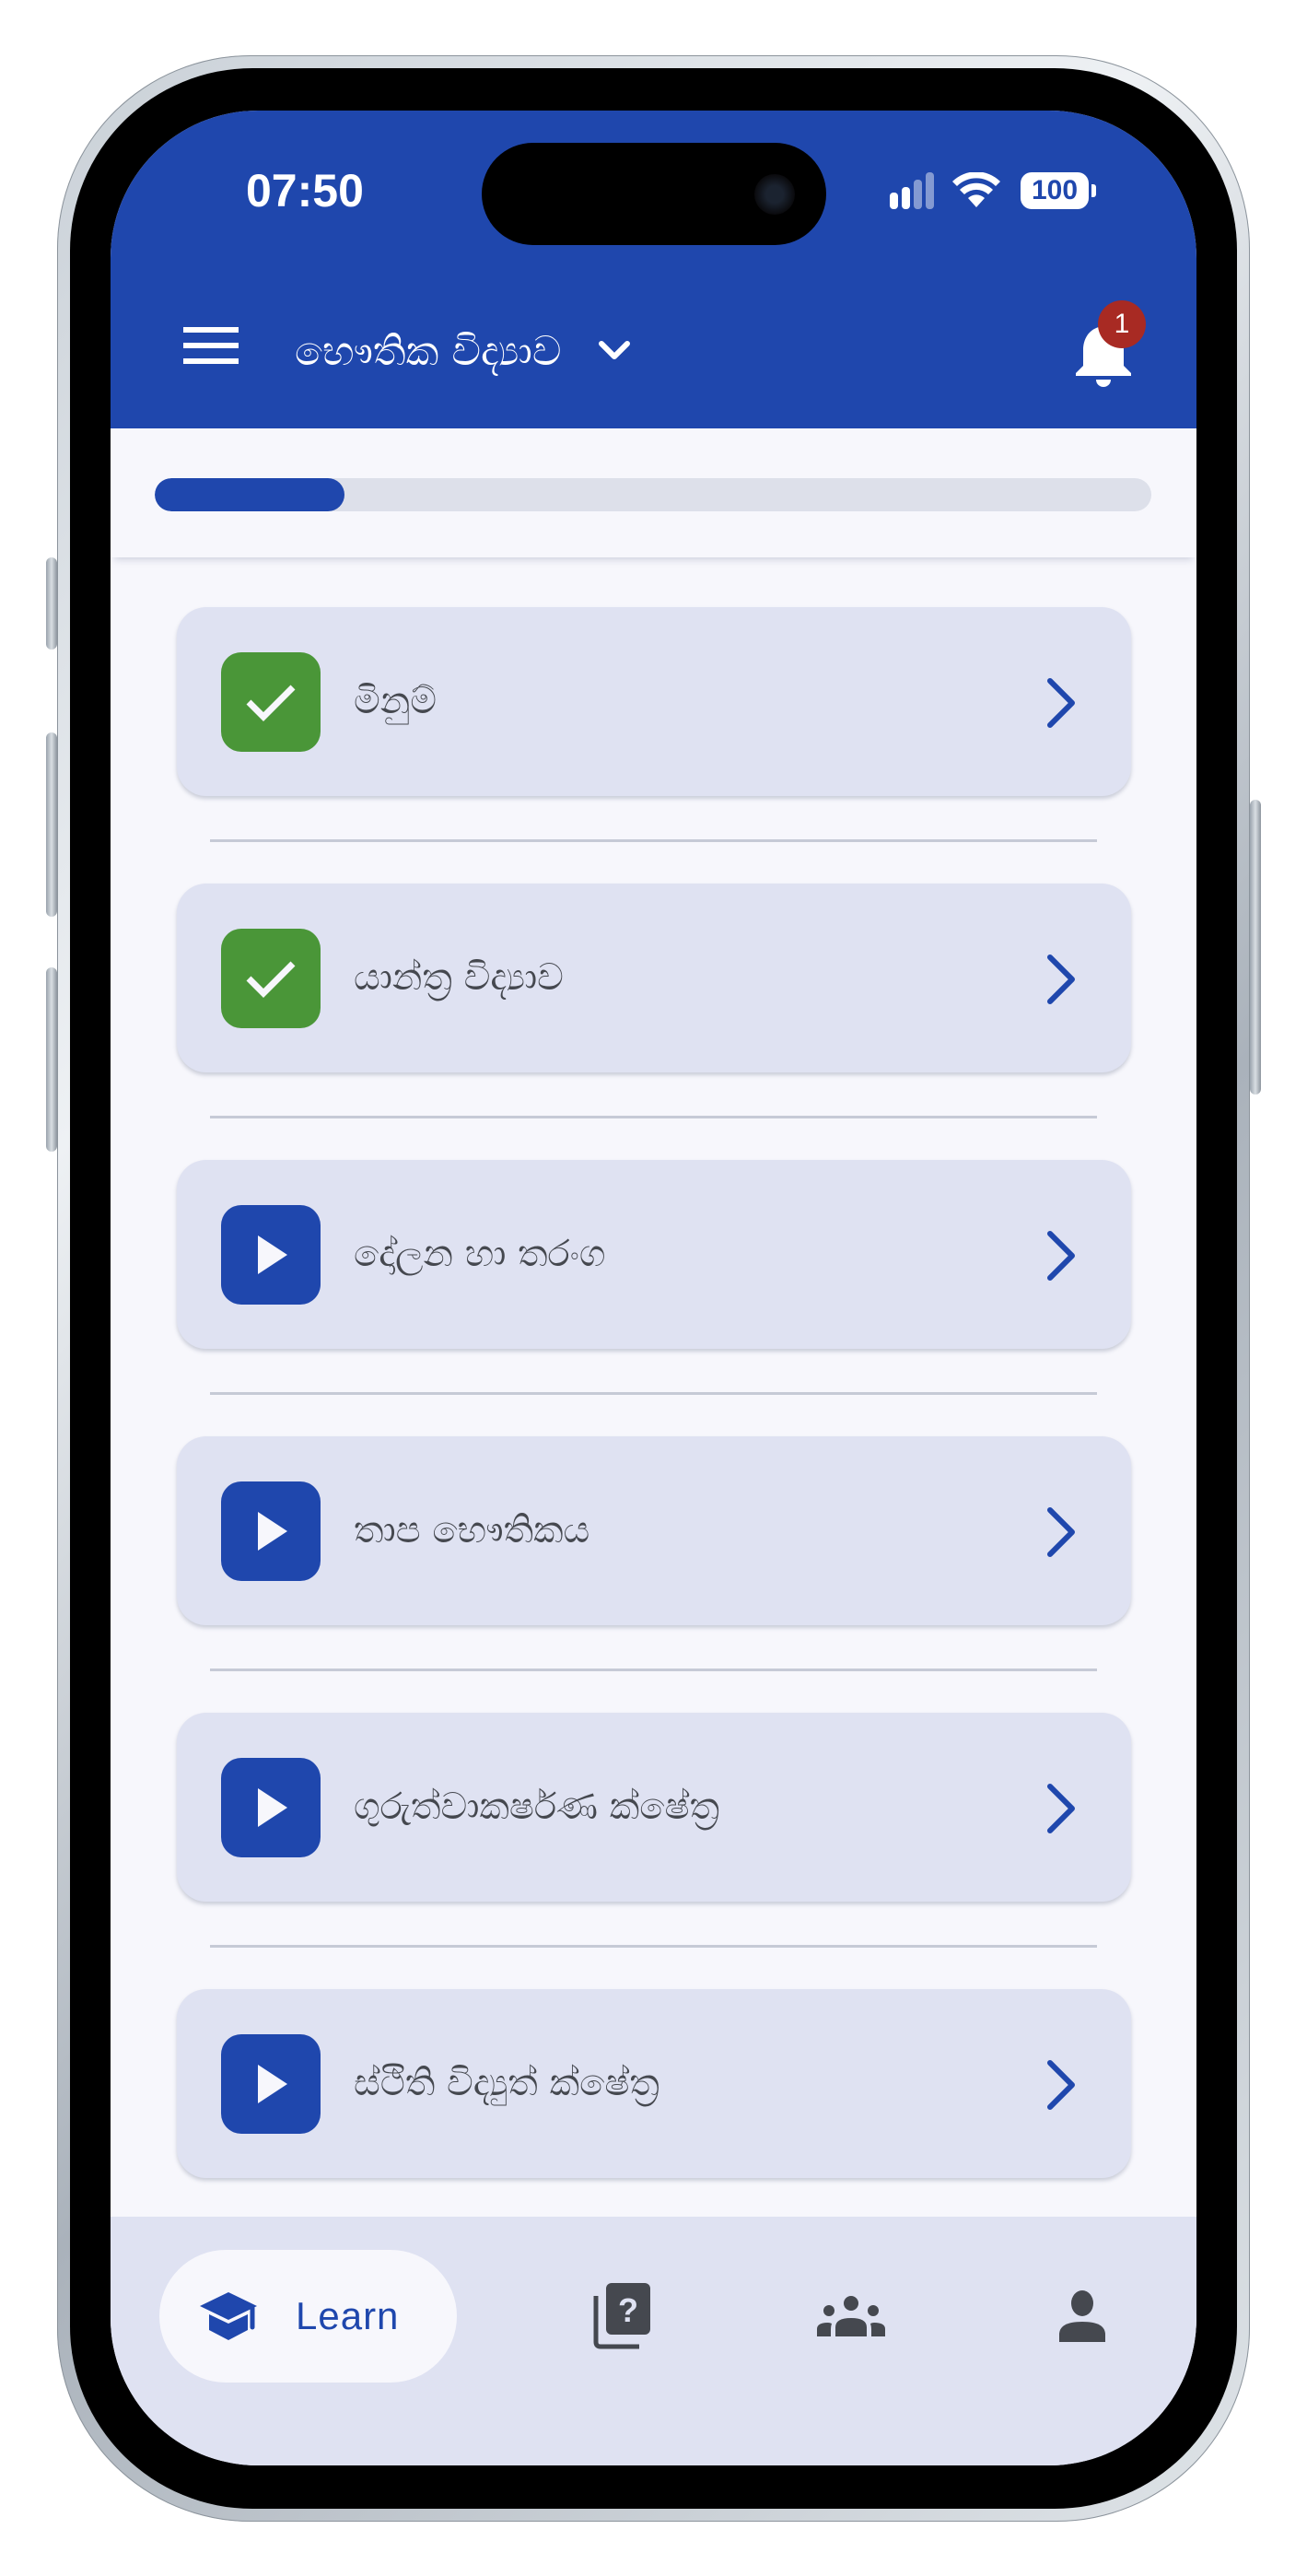 The image size is (1307, 2576). Describe the element at coordinates (654, 1254) in the screenshot. I see `lesson-card: දෝලන හා තරංග` at that location.